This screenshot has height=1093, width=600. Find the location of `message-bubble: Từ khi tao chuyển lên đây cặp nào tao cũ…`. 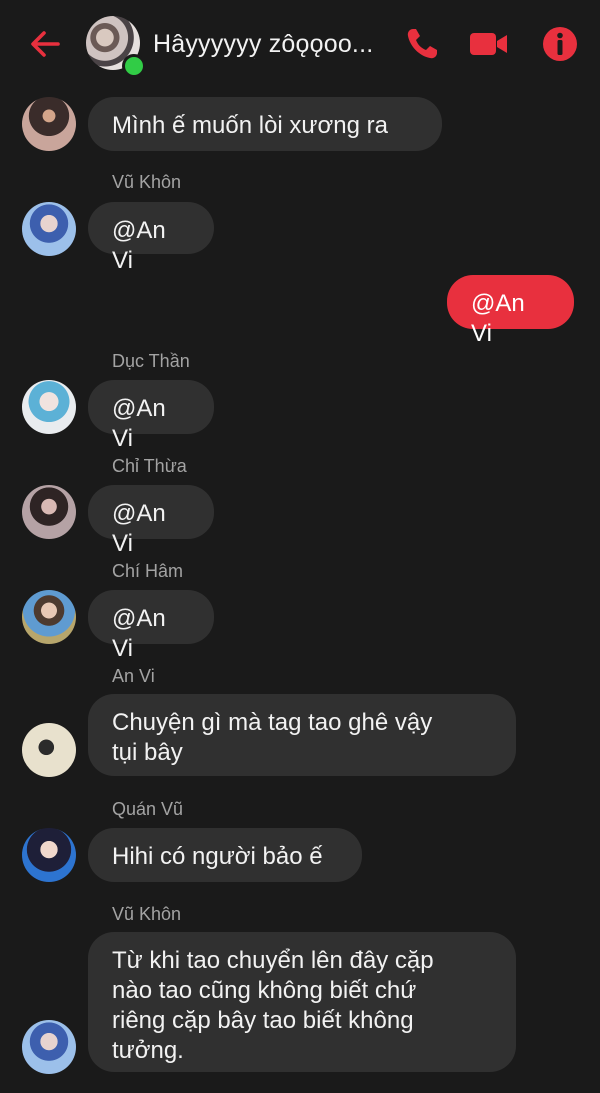

message-bubble: Từ khi tao chuyển lên đây cặp nào tao cũ… is located at coordinates (302, 1002).